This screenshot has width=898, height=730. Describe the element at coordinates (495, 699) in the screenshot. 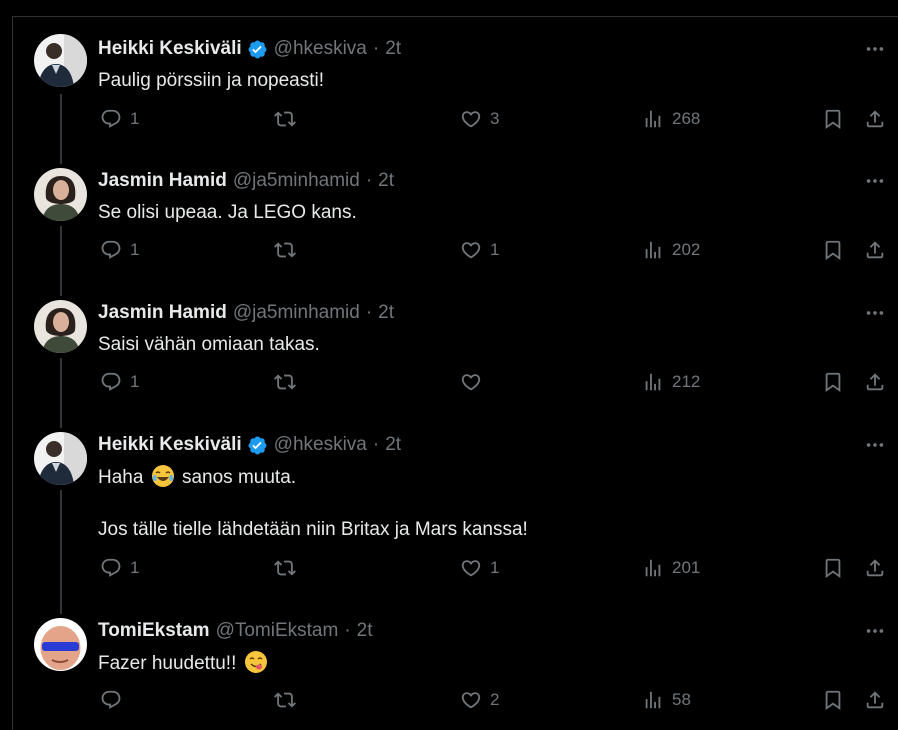

I see `like-count: 2` at that location.